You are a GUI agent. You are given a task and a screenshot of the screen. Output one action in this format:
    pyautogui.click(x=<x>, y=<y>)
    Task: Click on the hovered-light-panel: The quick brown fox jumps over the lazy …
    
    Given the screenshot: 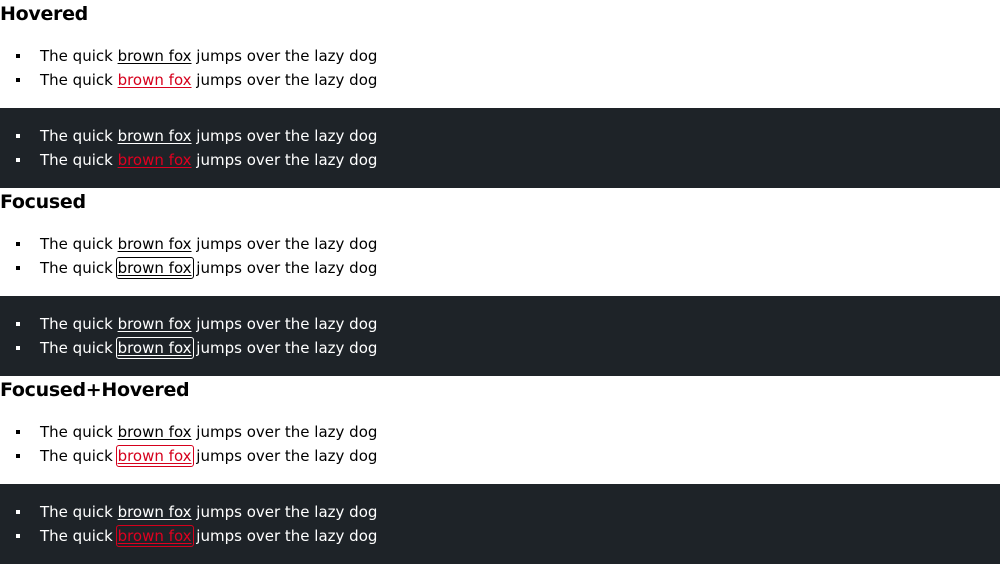 What is the action you would take?
    pyautogui.click(x=500, y=68)
    